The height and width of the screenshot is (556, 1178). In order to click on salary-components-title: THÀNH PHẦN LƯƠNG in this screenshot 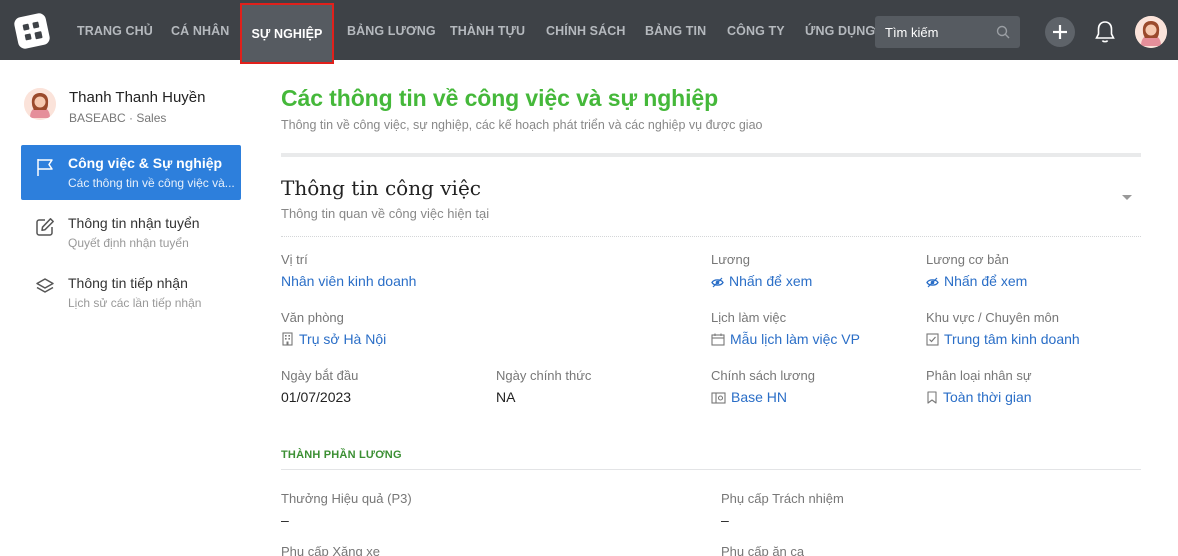, I will do `click(341, 455)`.